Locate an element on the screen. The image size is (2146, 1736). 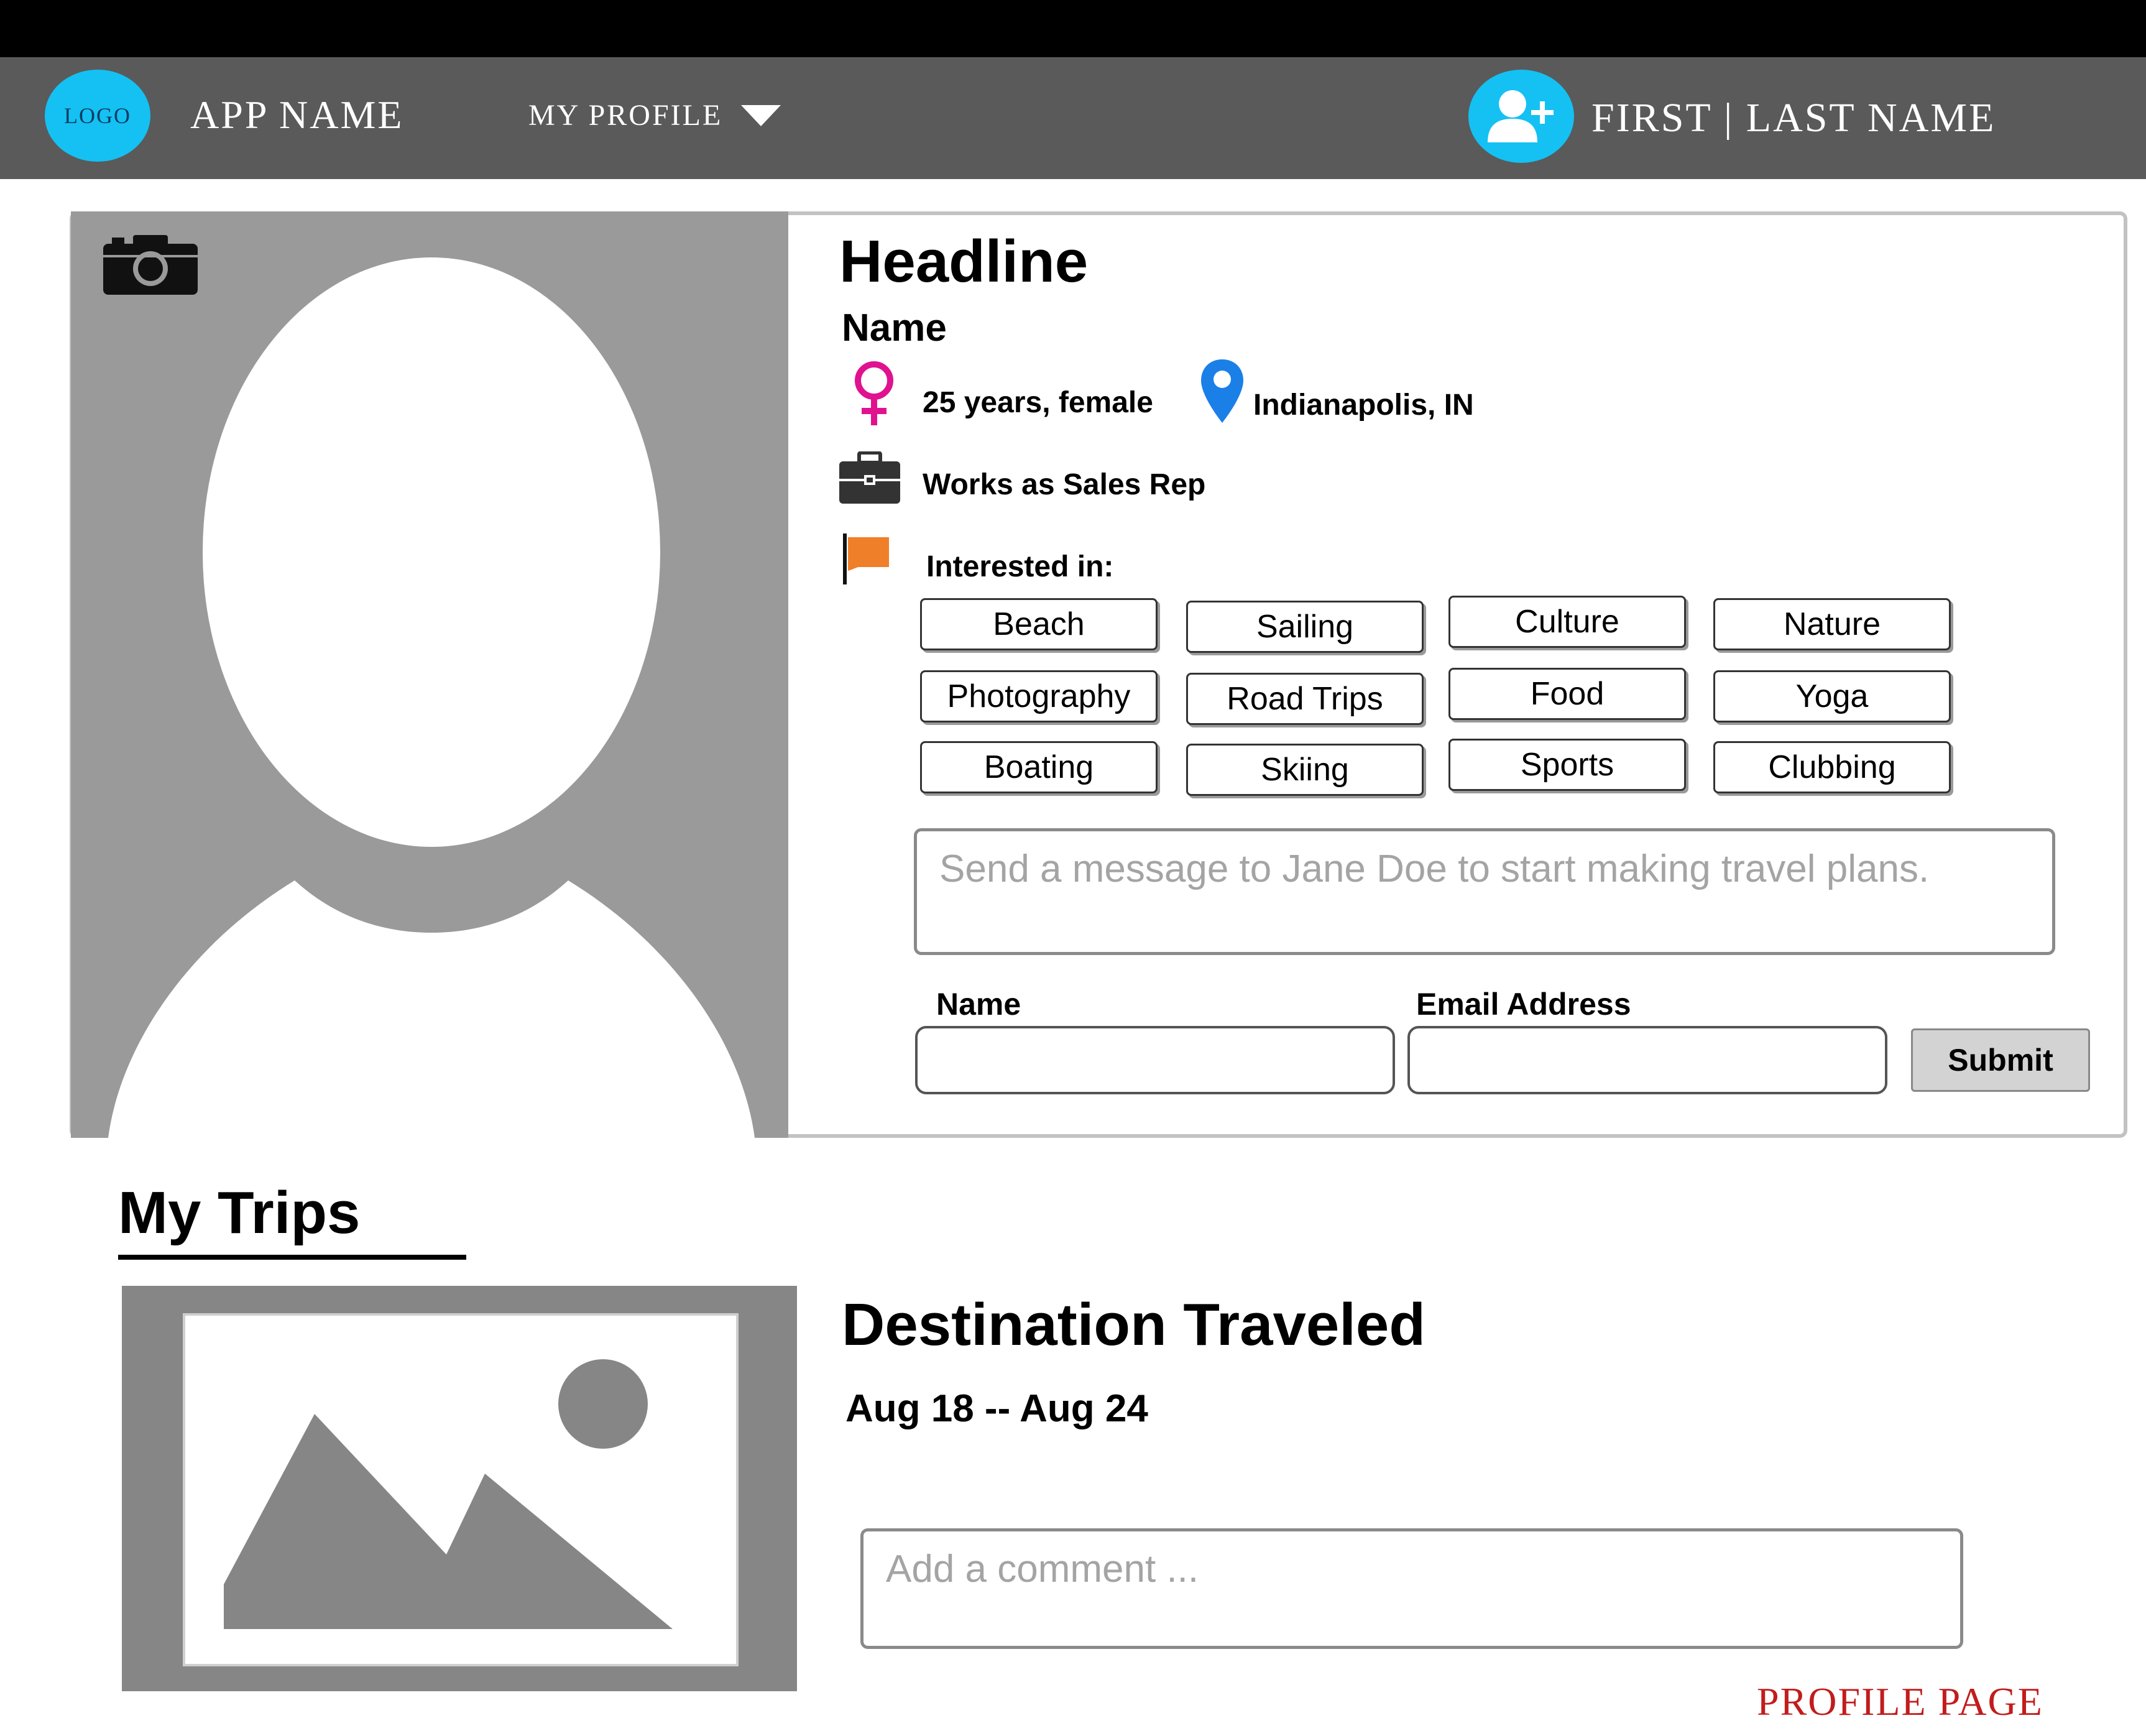
interest-chip: Yoga is located at coordinates (1832, 696).